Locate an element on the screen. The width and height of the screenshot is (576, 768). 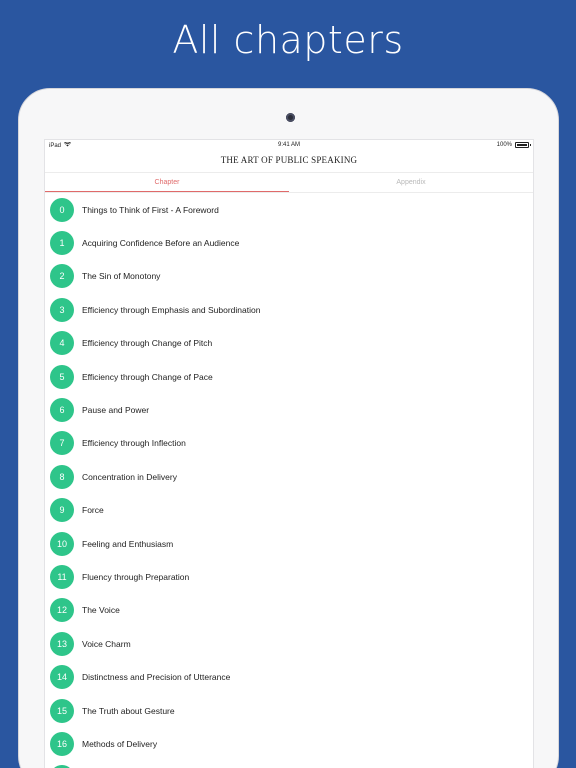
chapter-number-badge: 14 is located at coordinates (62, 677).